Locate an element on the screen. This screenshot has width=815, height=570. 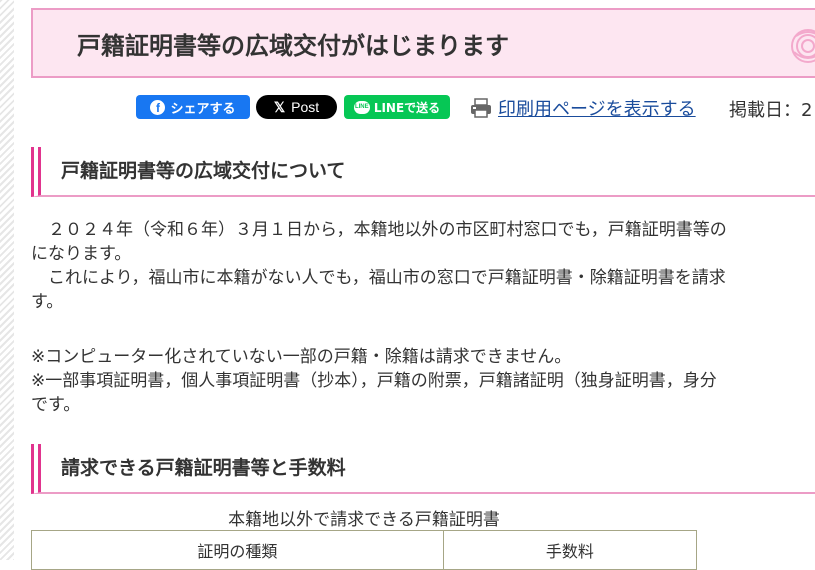
facebook-share-label: シェアする is located at coordinates (203, 109).